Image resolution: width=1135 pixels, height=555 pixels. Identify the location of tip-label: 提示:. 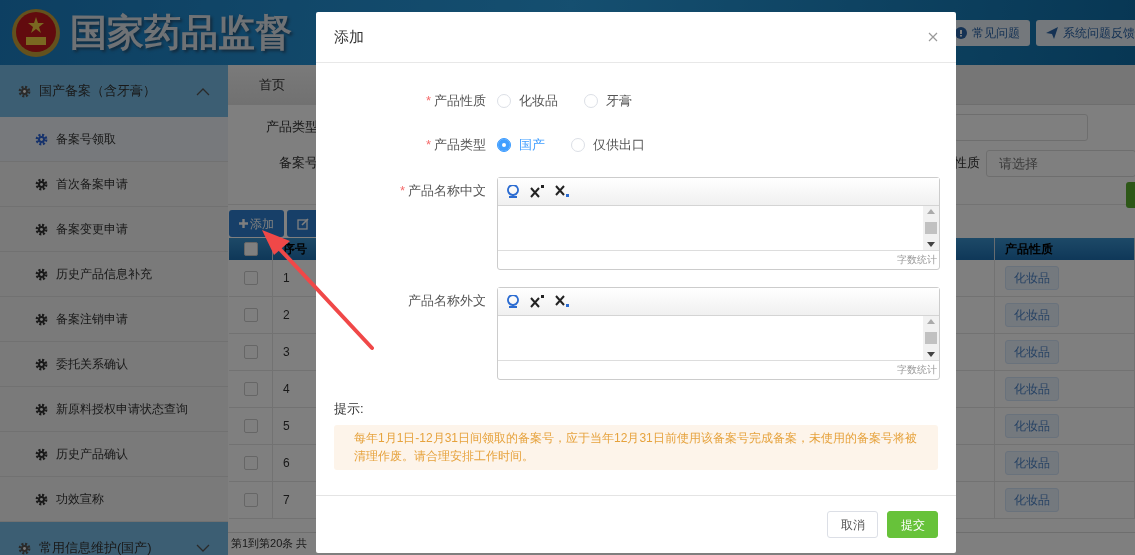
(349, 409).